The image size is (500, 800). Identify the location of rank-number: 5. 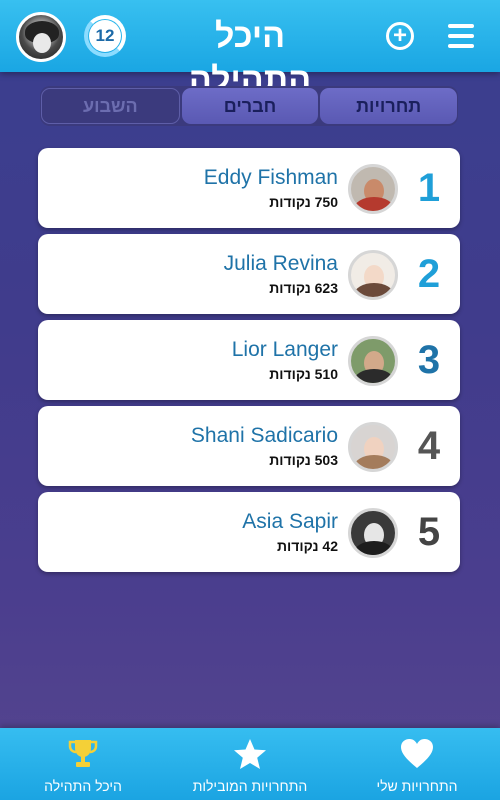
(429, 532).